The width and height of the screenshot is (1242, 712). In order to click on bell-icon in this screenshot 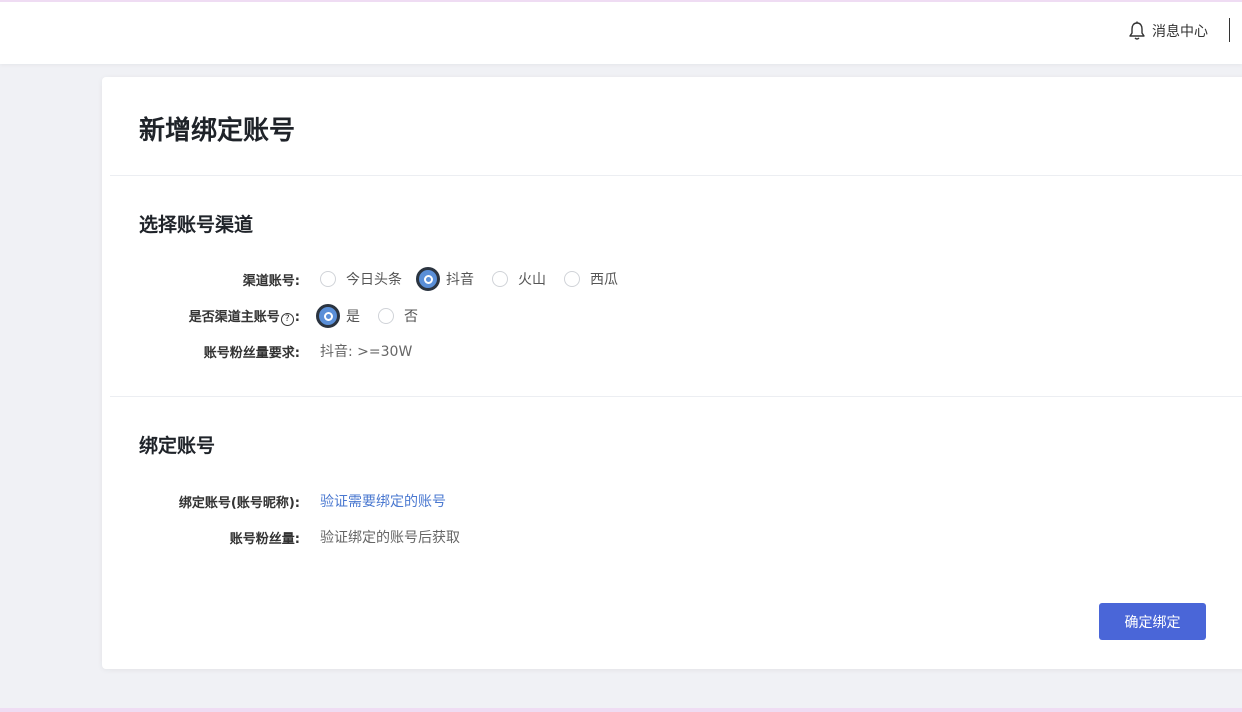, I will do `click(1137, 31)`.